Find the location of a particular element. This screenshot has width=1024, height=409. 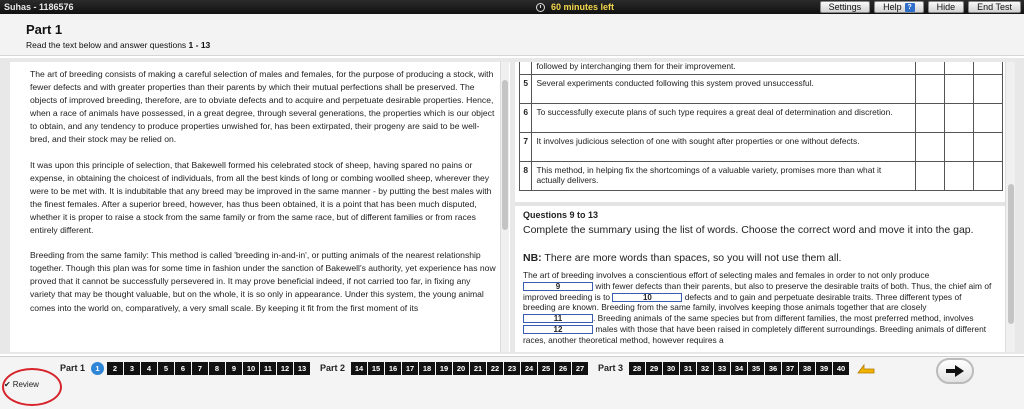

question-28-button: 28 is located at coordinates (637, 368).